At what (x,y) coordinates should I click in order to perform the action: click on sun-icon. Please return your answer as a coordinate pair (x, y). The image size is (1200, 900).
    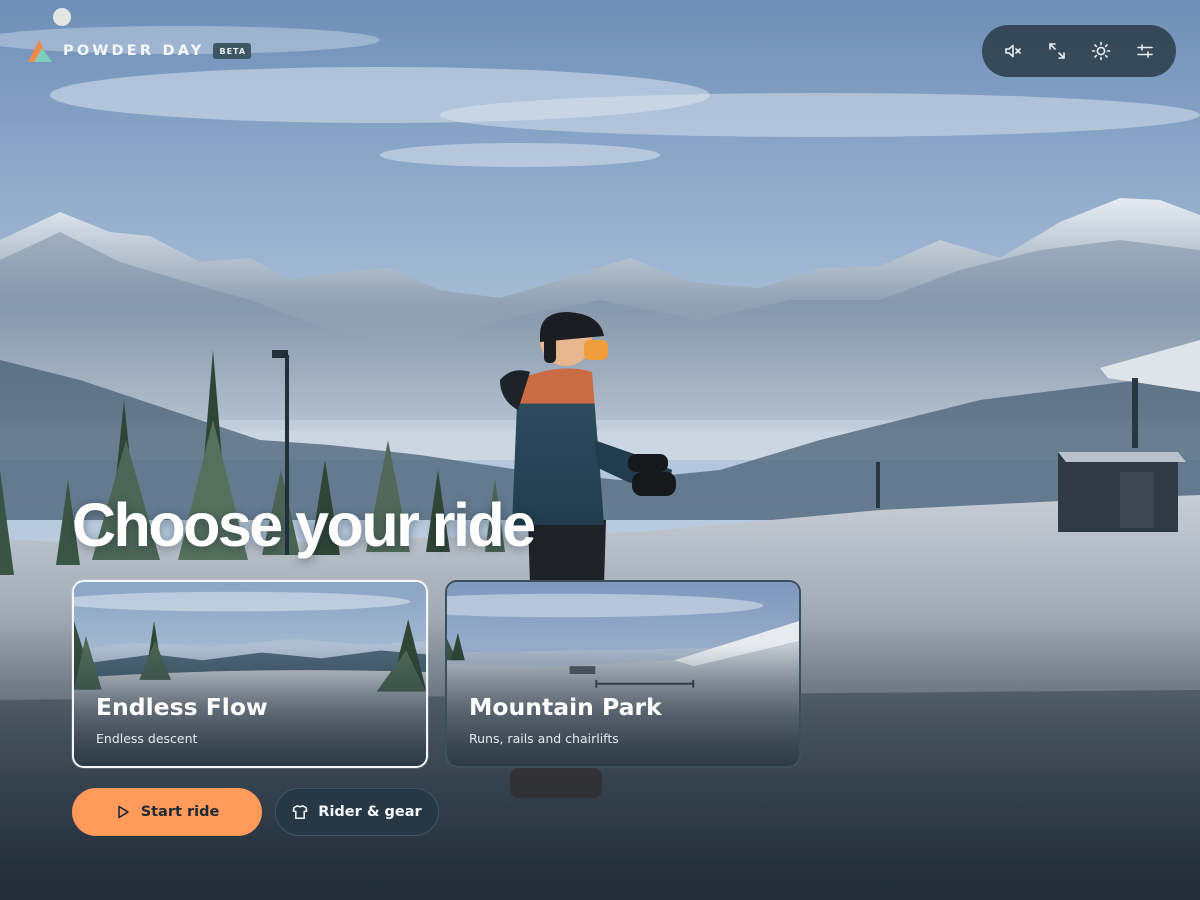
    Looking at the image, I should click on (1101, 51).